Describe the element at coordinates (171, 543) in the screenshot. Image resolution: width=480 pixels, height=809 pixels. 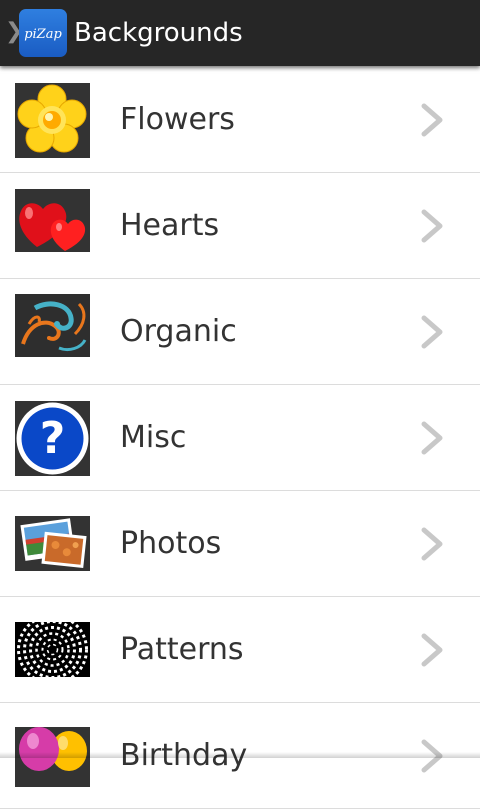
I see `list-item-label: Photos` at that location.